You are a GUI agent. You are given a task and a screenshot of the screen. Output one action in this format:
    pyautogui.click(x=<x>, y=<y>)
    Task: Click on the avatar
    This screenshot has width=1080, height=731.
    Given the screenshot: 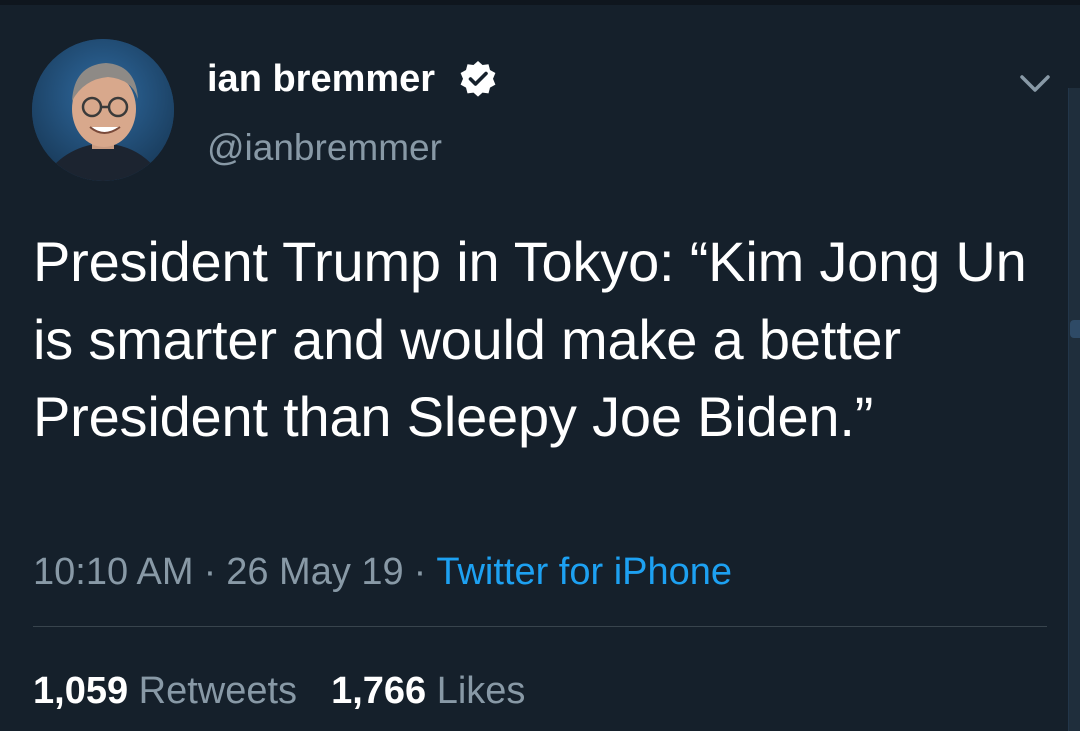 What is the action you would take?
    pyautogui.click(x=103, y=110)
    